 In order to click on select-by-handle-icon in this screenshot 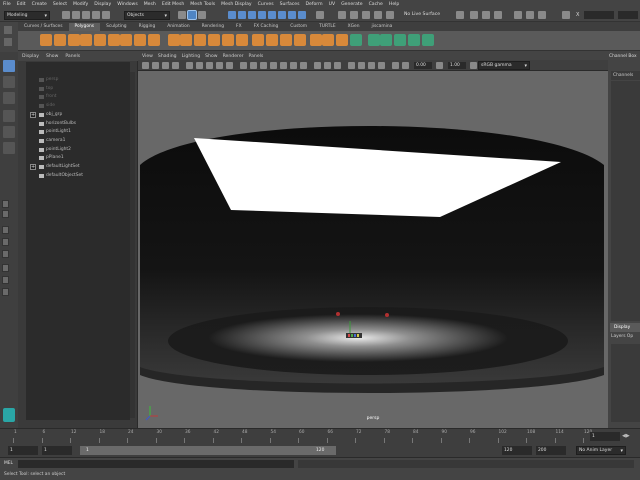, I will do `click(232, 15)`.